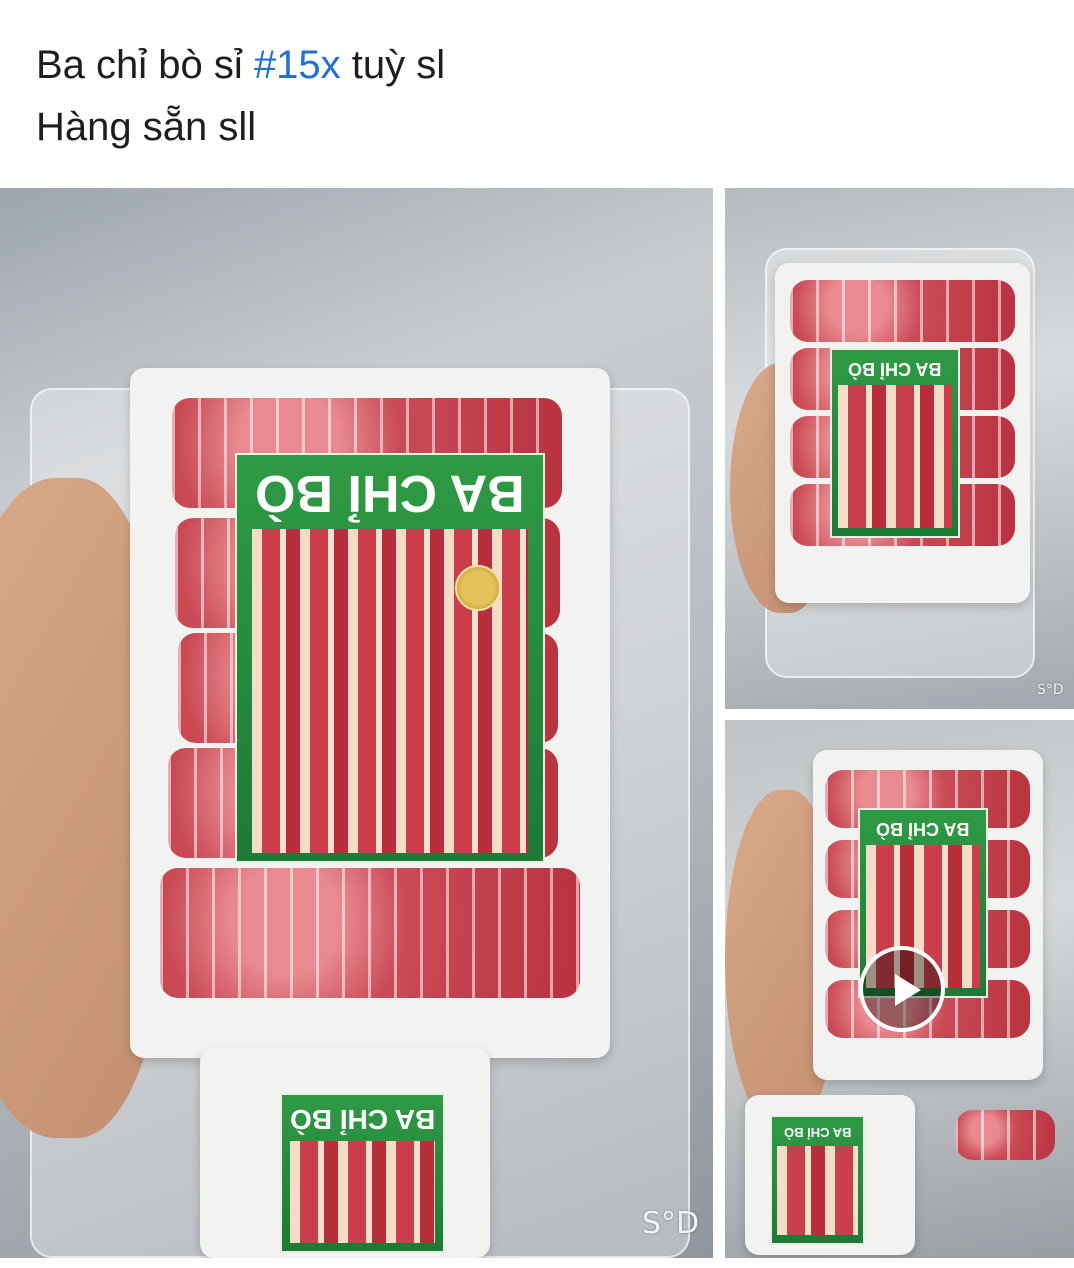 Image resolution: width=1074 pixels, height=1268 pixels. Describe the element at coordinates (536, 65) in the screenshot. I see `post-line-1: Ba chỉ bò sỉ #15x tuỳ sl` at that location.